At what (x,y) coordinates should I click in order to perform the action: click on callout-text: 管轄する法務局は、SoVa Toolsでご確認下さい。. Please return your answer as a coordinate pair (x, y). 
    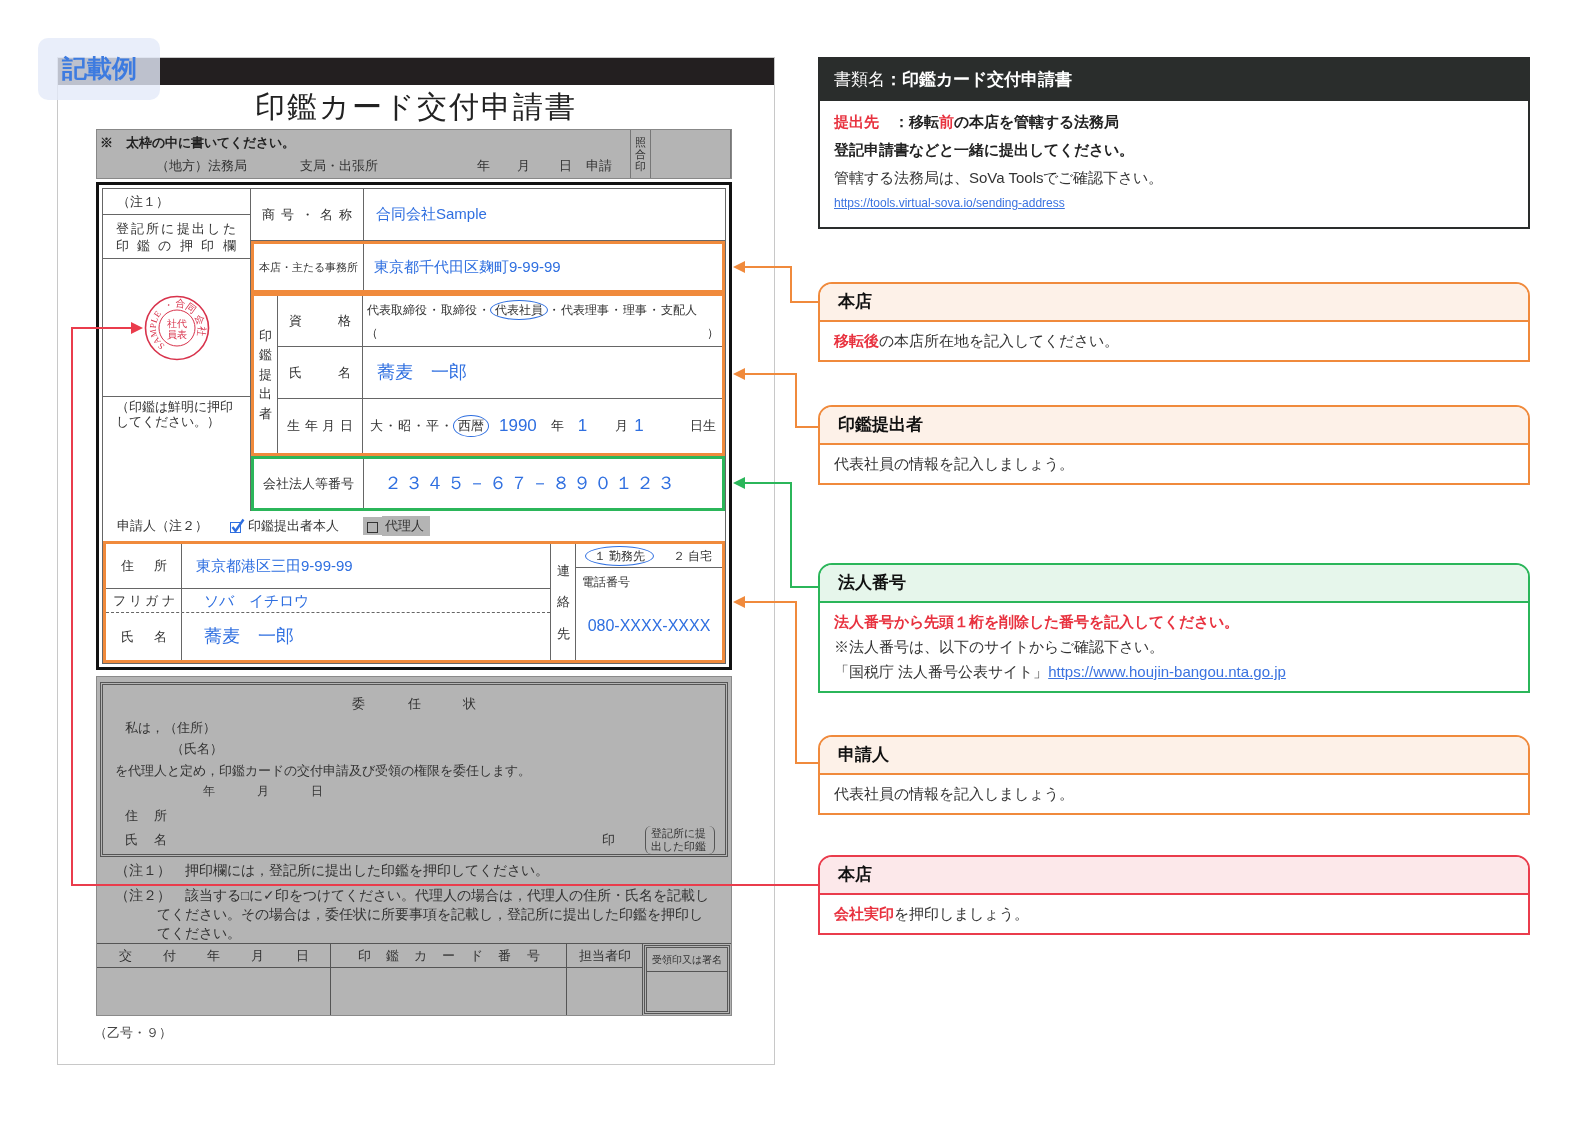
    Looking at the image, I should click on (999, 178).